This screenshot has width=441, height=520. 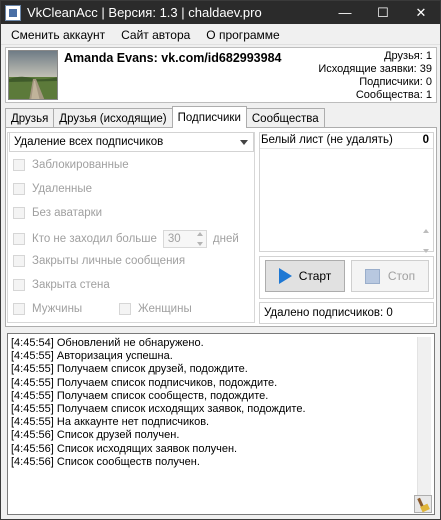 I want to click on whitelist-label: Белый лист (не удалять), so click(x=327, y=140).